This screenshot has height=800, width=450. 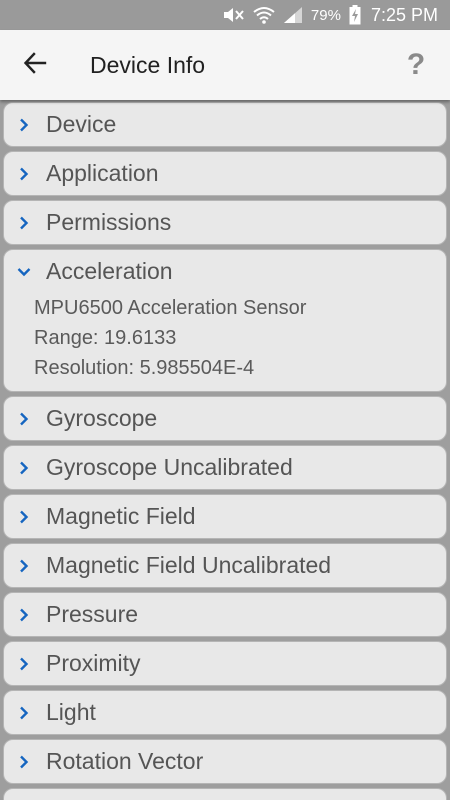 I want to click on status-bar: 79% 7:25 PM, so click(x=225, y=15).